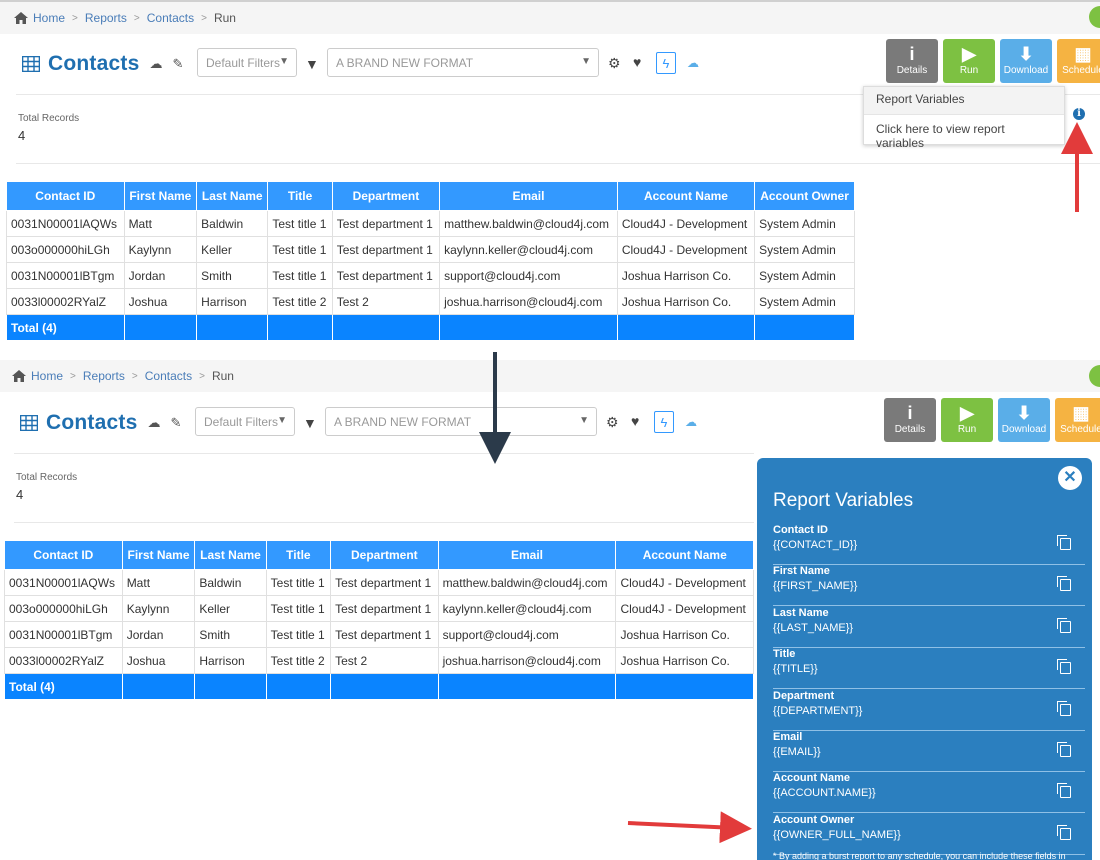 The image size is (1100, 860). I want to click on table-cell: kaylynn.keller@cloud4j.com, so click(527, 608).